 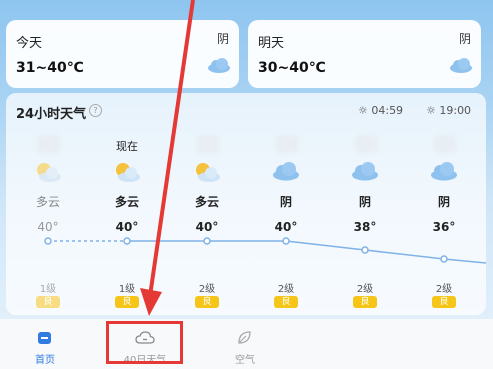 What do you see at coordinates (433, 110) in the screenshot?
I see `sunset-icon: ☼` at bounding box center [433, 110].